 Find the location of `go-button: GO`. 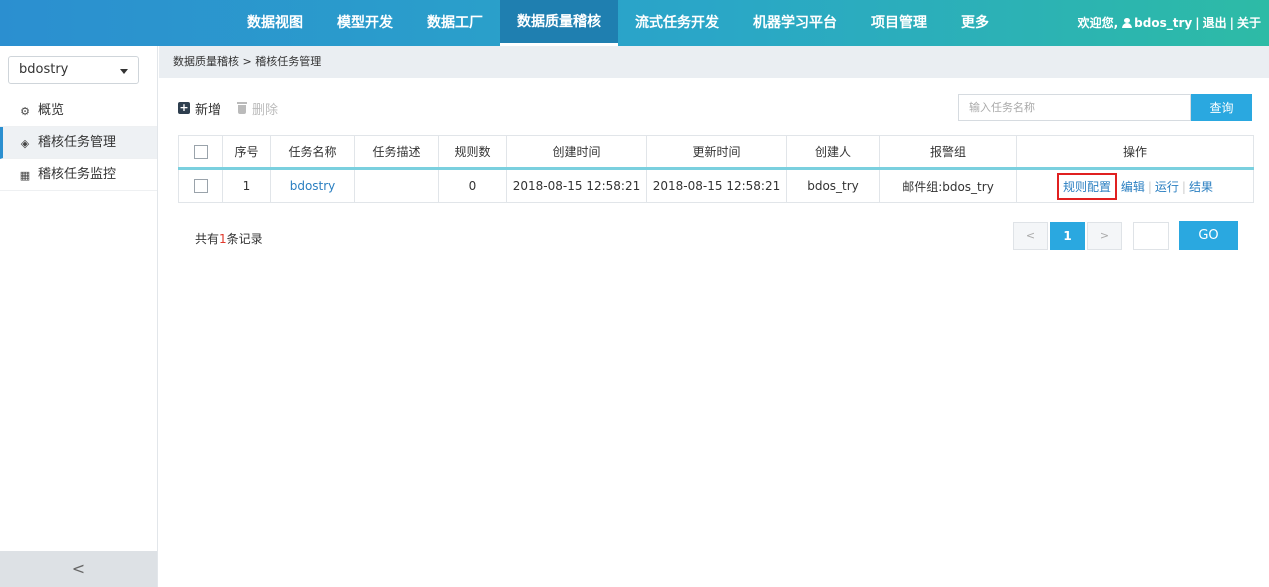

go-button: GO is located at coordinates (1208, 235).